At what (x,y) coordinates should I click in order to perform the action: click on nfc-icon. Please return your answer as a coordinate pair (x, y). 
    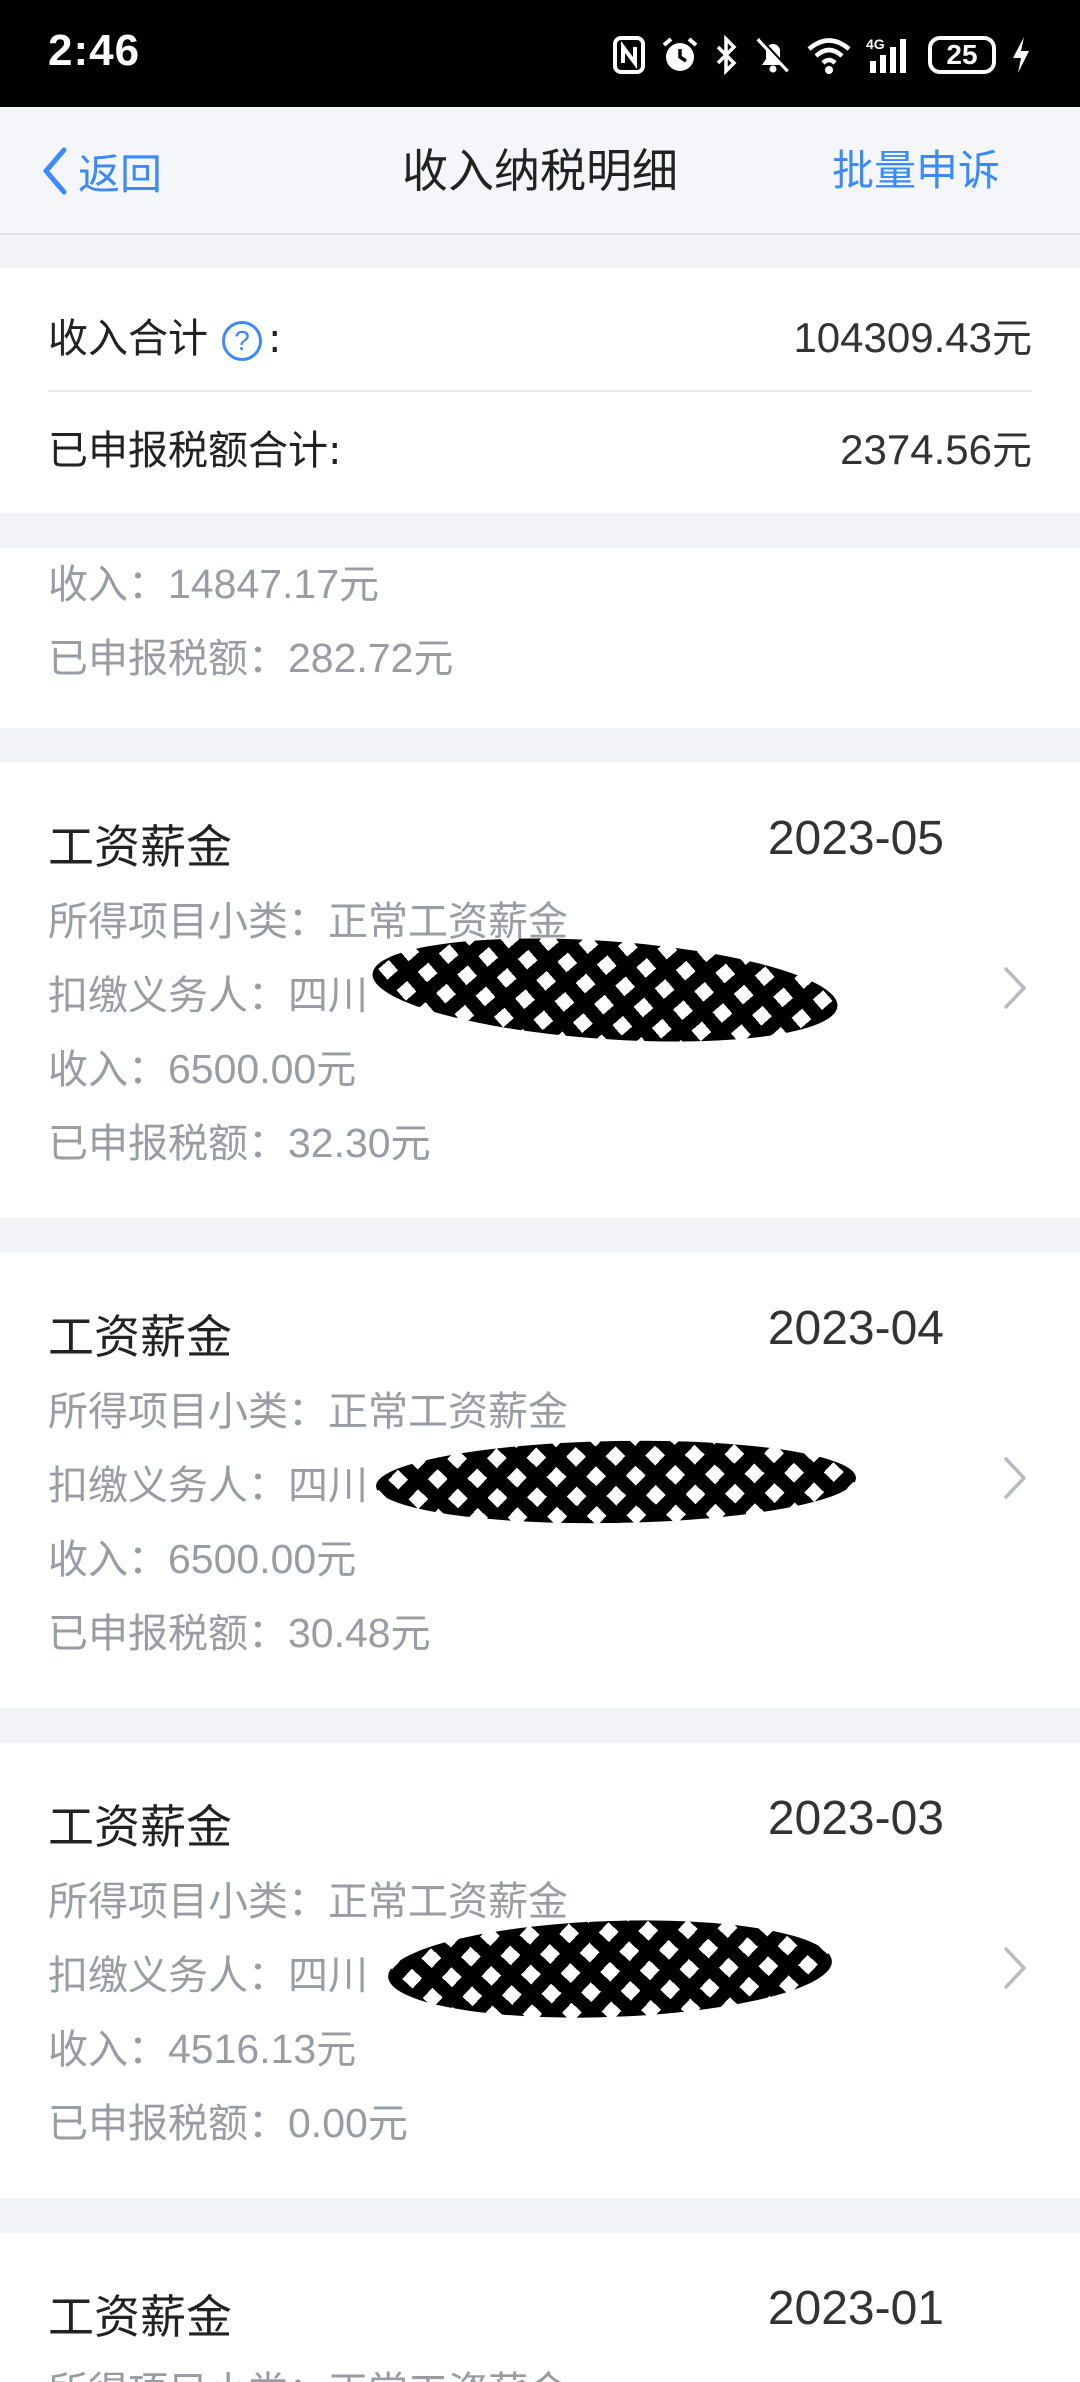
    Looking at the image, I should click on (629, 55).